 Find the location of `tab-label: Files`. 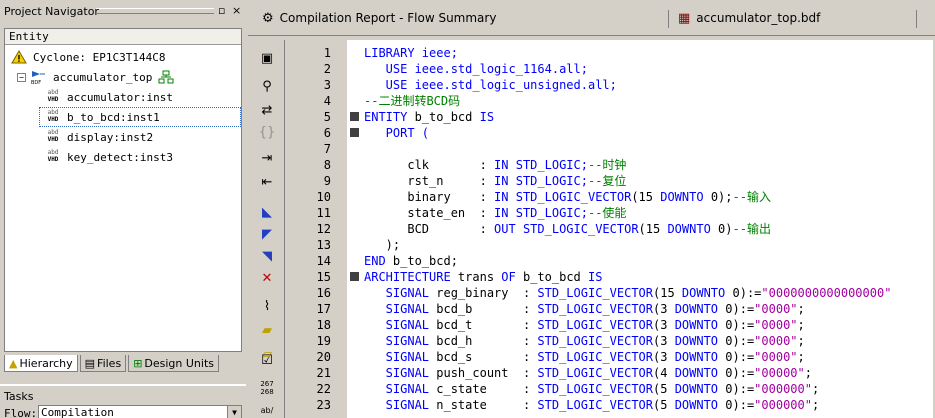

tab-label: Files is located at coordinates (109, 363).